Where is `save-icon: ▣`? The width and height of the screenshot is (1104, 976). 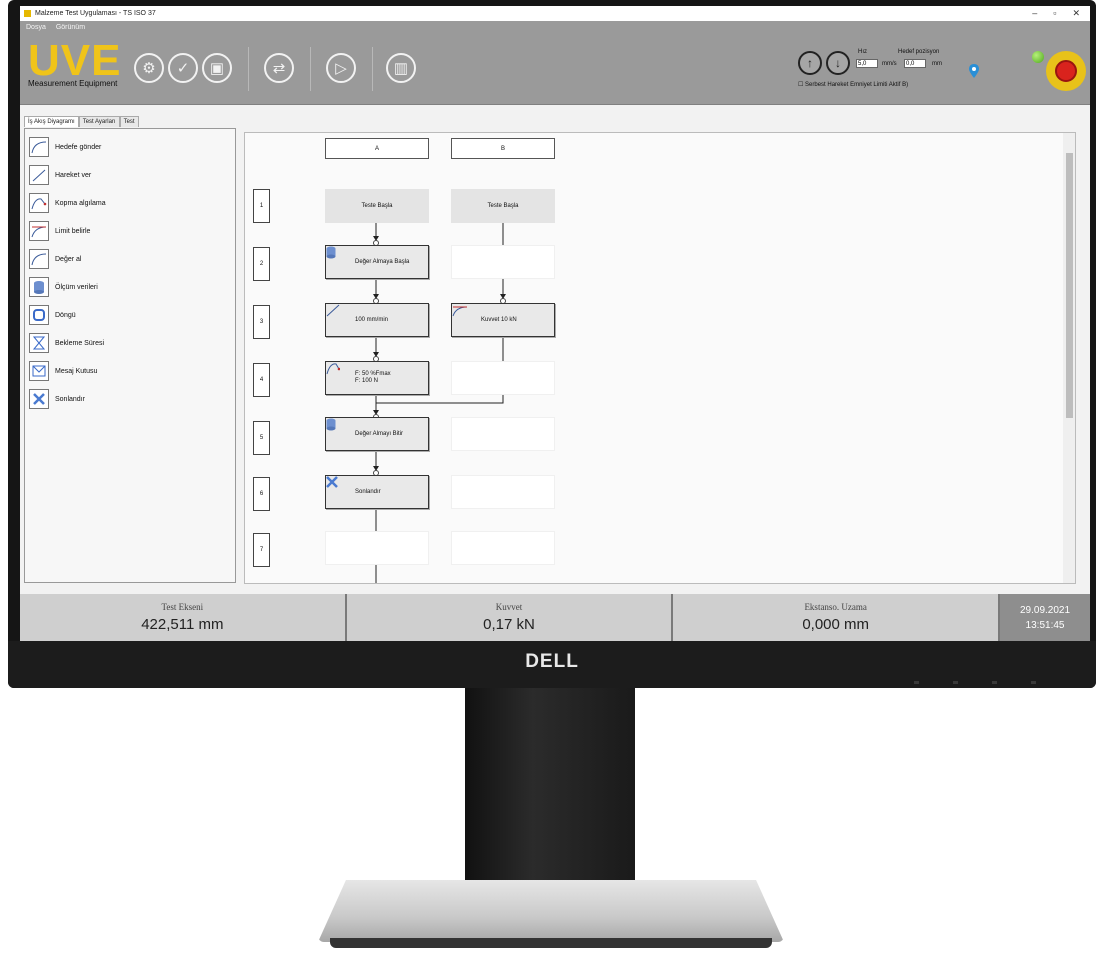 save-icon: ▣ is located at coordinates (217, 68).